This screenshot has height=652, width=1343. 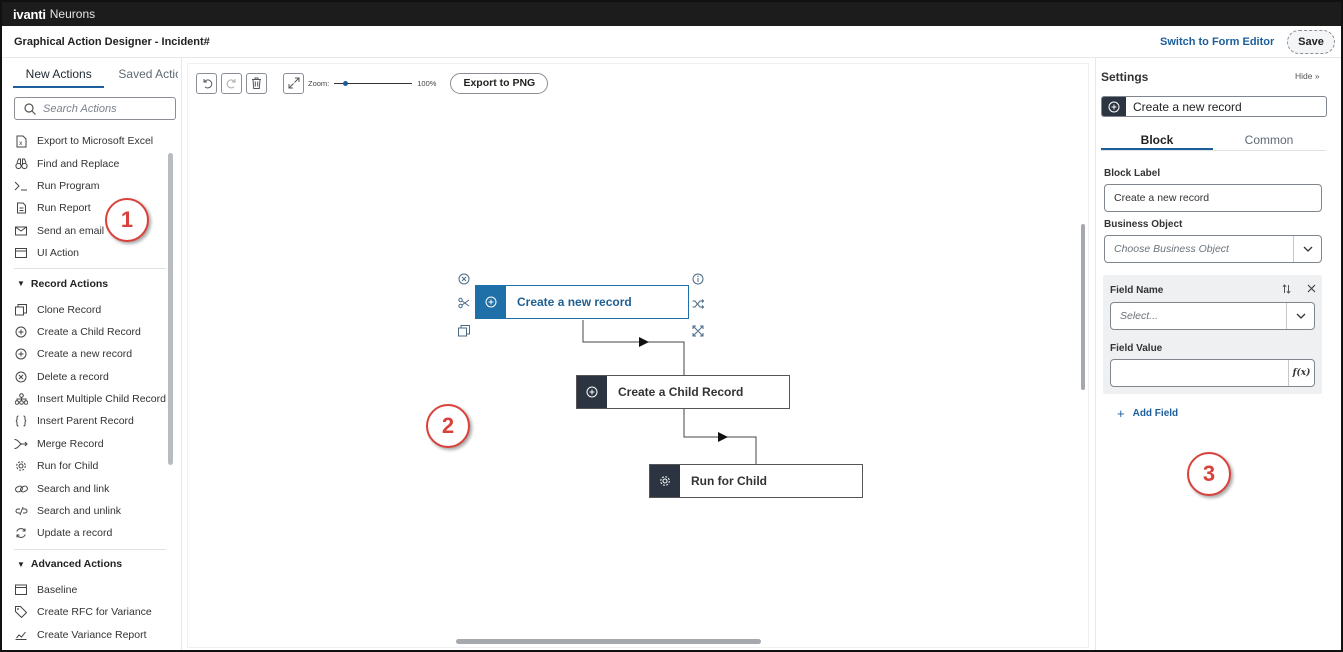 I want to click on terminal-icon, so click(x=21, y=186).